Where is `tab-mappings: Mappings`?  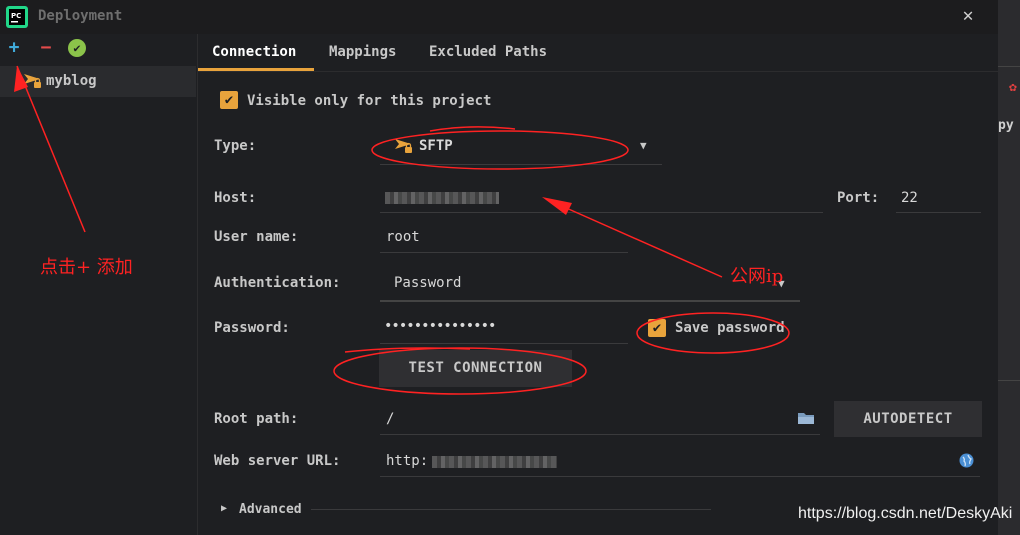
tab-mappings: Mappings is located at coordinates (362, 52).